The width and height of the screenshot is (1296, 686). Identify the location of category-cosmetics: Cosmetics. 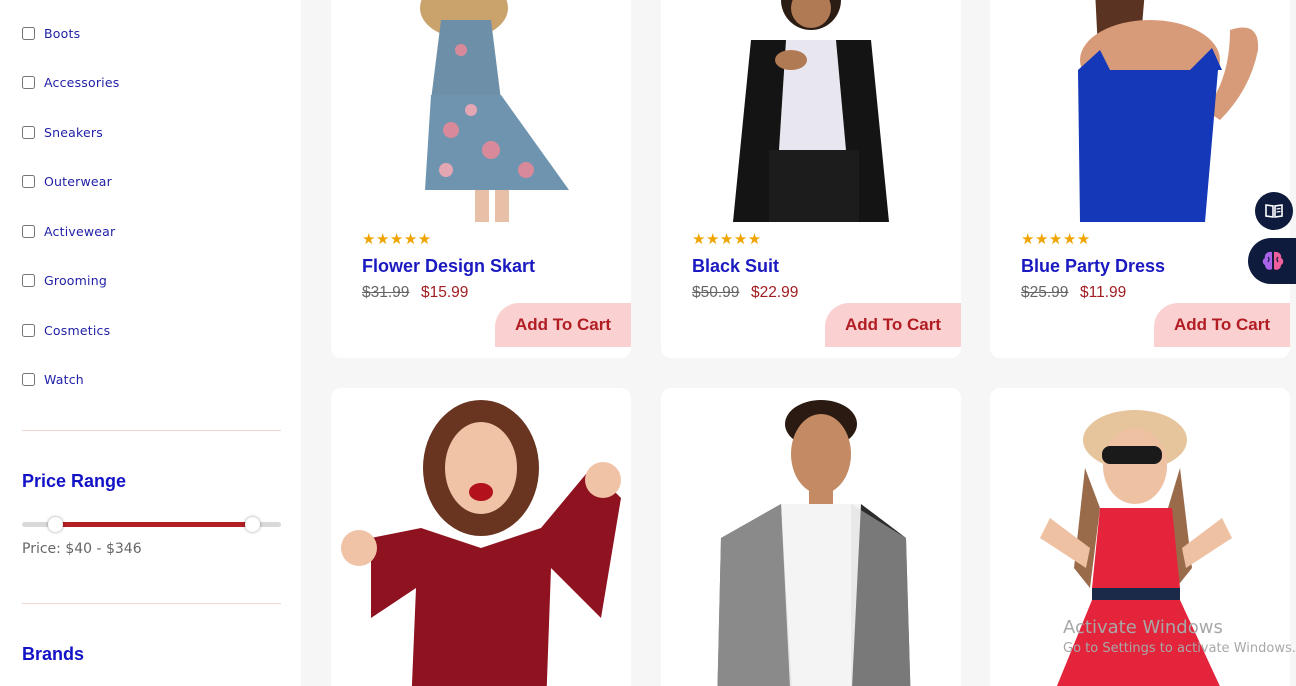
(66, 330).